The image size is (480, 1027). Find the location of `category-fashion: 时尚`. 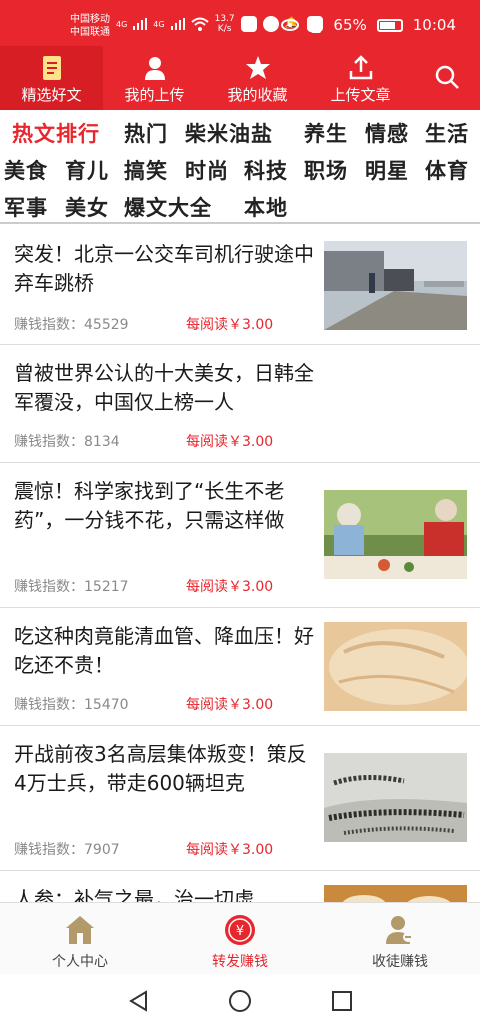

category-fashion: 时尚 is located at coordinates (207, 170).